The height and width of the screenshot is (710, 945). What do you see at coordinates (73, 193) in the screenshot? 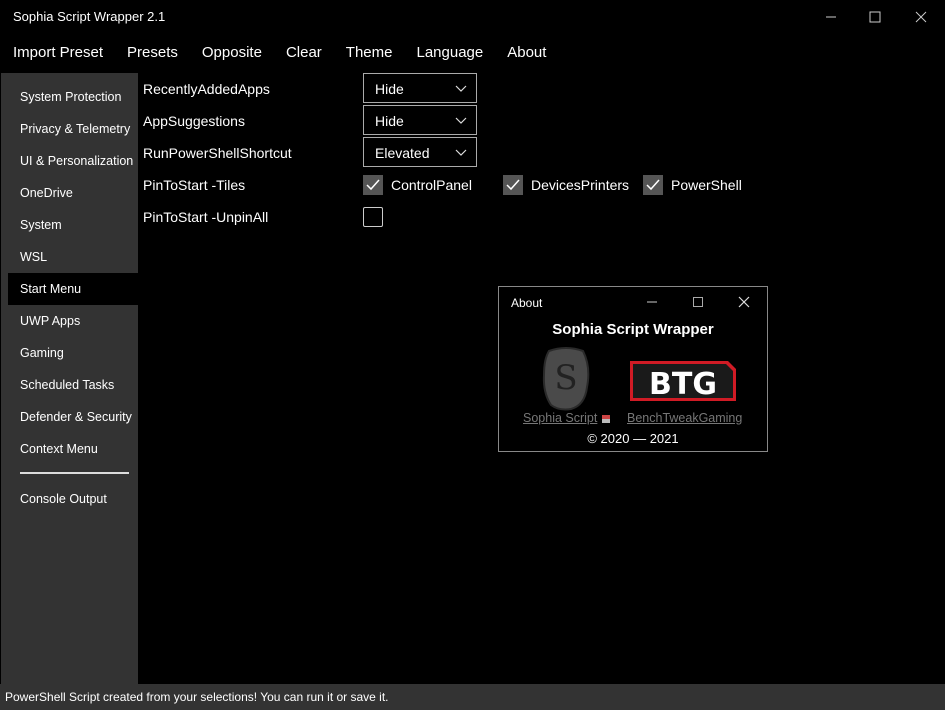
I see `sidebar-item-onedrive: OneDrive` at bounding box center [73, 193].